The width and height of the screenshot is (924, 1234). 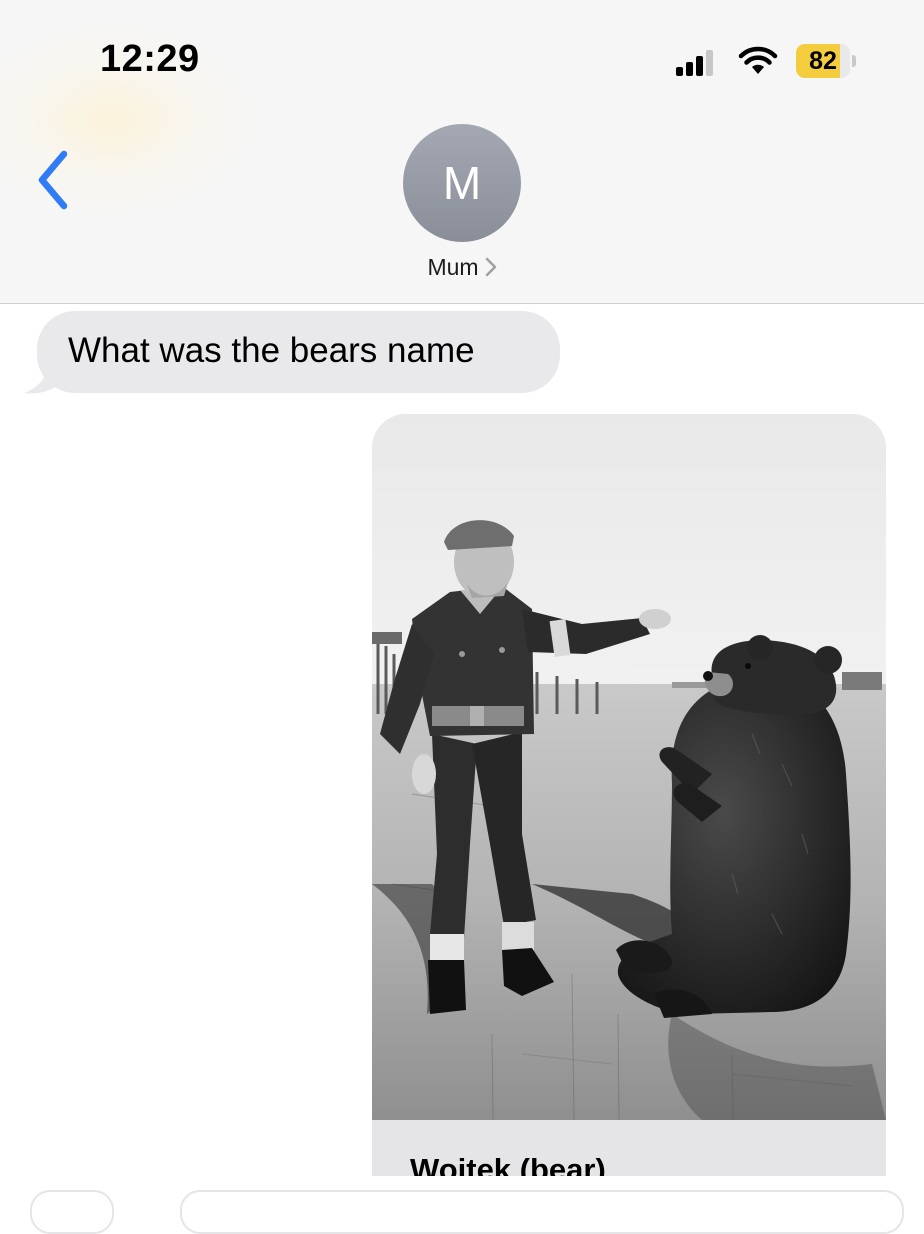 I want to click on contact-avatar: M, so click(x=462, y=183).